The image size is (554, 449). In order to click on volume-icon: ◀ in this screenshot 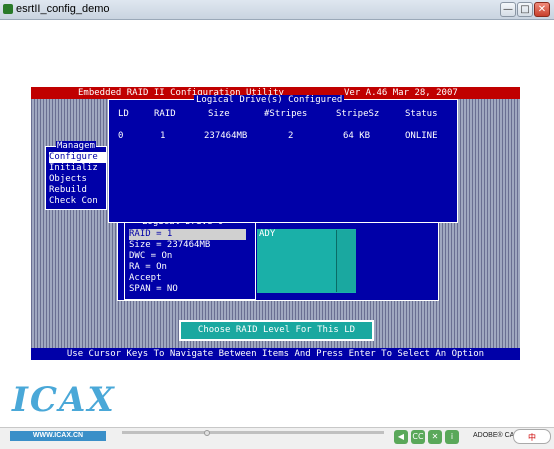, I will do `click(401, 437)`.